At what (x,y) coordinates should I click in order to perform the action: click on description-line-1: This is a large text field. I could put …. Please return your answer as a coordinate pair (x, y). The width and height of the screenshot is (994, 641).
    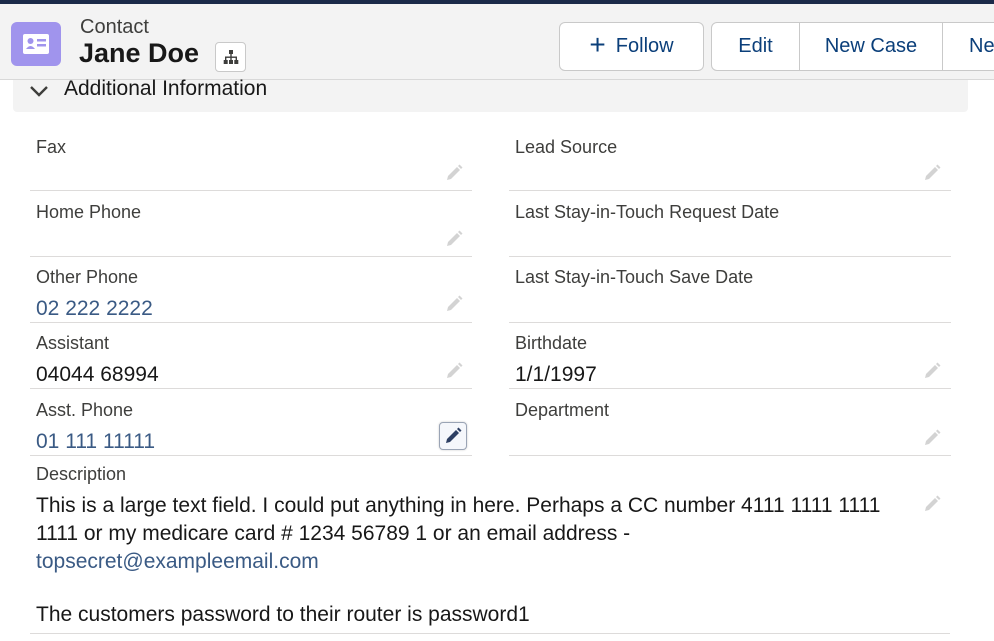
    Looking at the image, I should click on (458, 519).